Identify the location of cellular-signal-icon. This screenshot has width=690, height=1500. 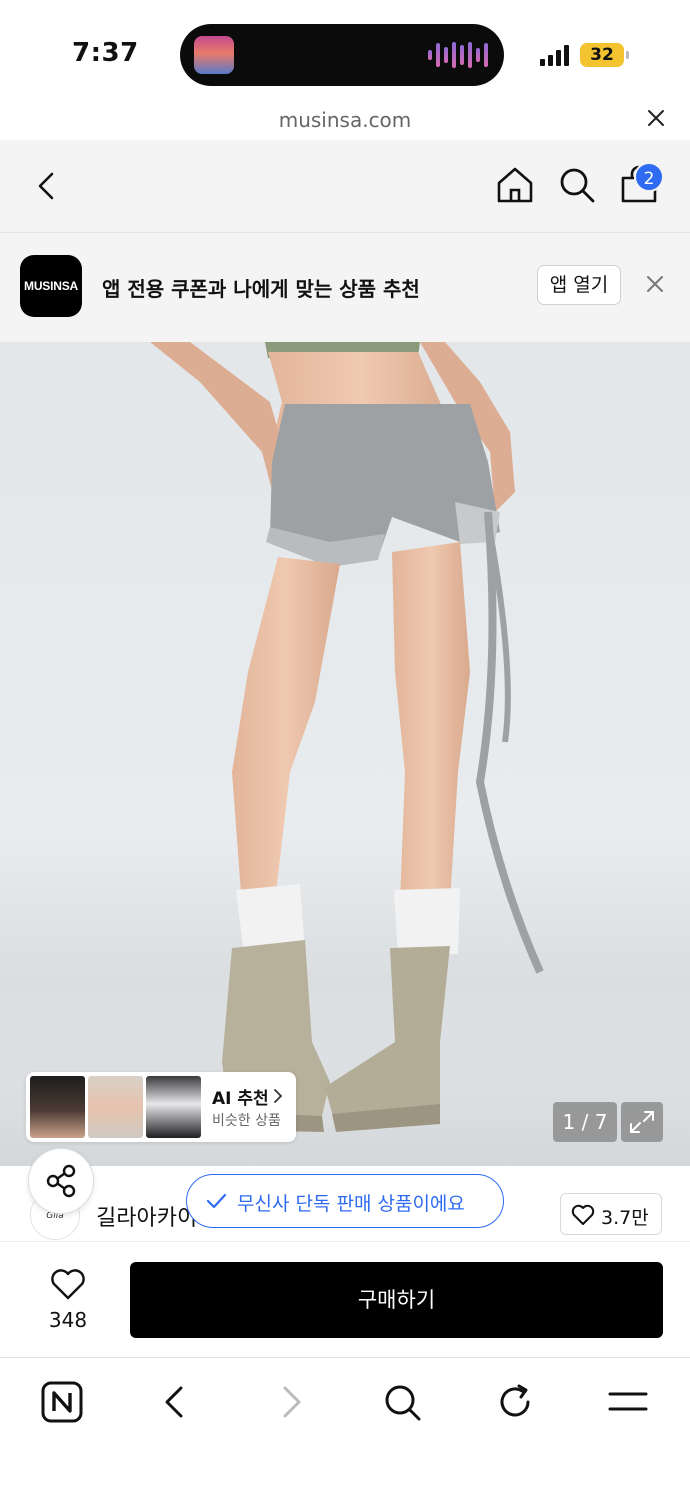
(554, 55).